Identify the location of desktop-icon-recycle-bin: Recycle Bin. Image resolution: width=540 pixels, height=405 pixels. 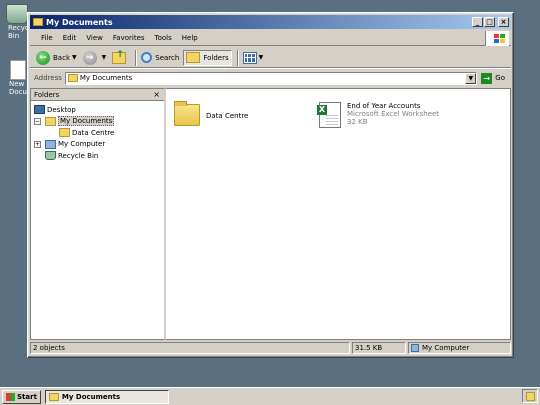
(17, 22).